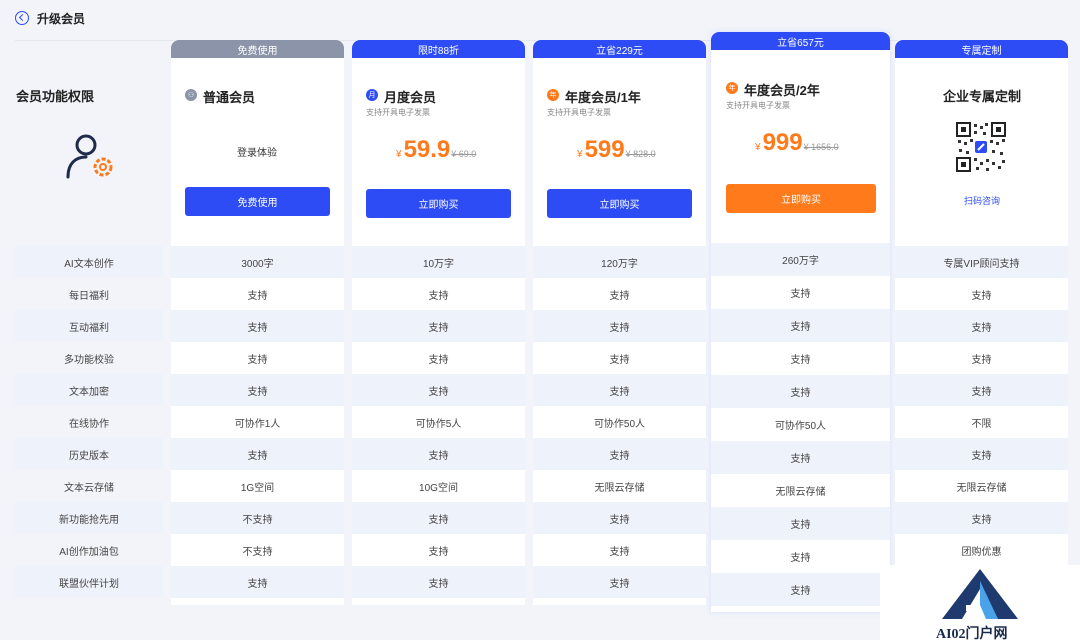  I want to click on feature-row: AI文本创作, so click(89, 262).